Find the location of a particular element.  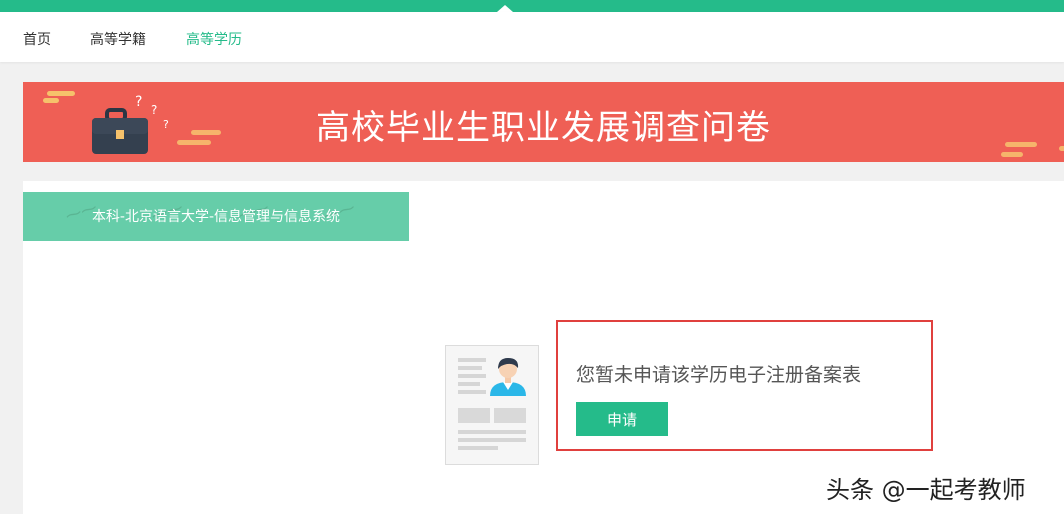

source-watermark: 头条 @一起考教师 is located at coordinates (926, 490).